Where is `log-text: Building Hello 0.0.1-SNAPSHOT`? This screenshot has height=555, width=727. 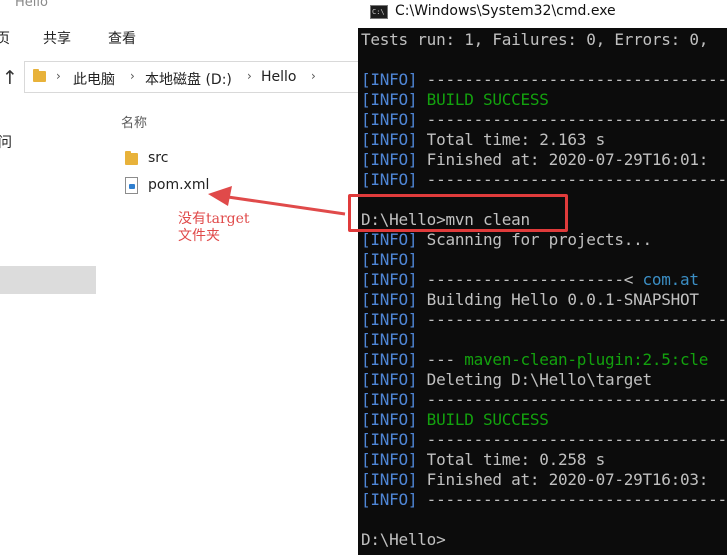
log-text: Building Hello 0.0.1-SNAPSHOT is located at coordinates (558, 299).